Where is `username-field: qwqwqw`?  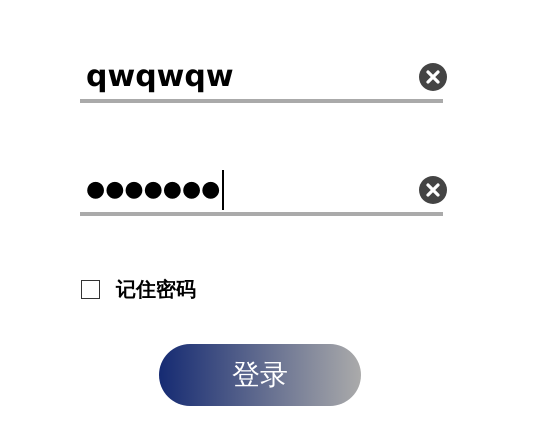
username-field: qwqwqw is located at coordinates (261, 79).